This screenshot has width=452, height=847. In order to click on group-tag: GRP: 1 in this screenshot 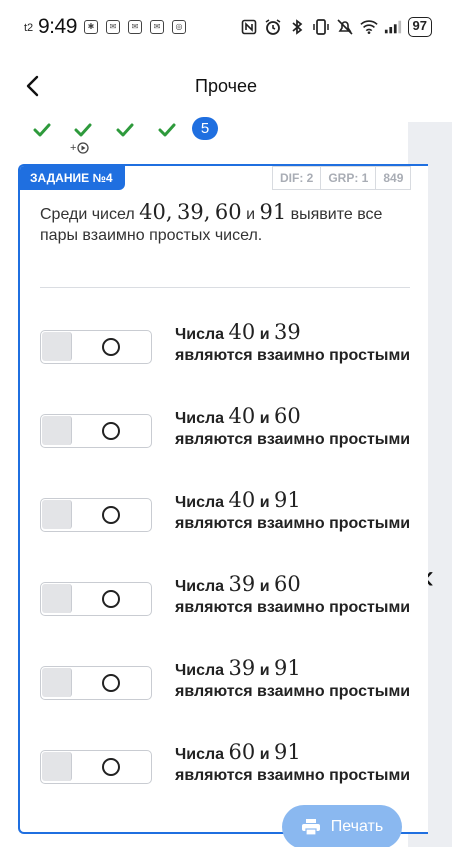, I will do `click(348, 178)`.